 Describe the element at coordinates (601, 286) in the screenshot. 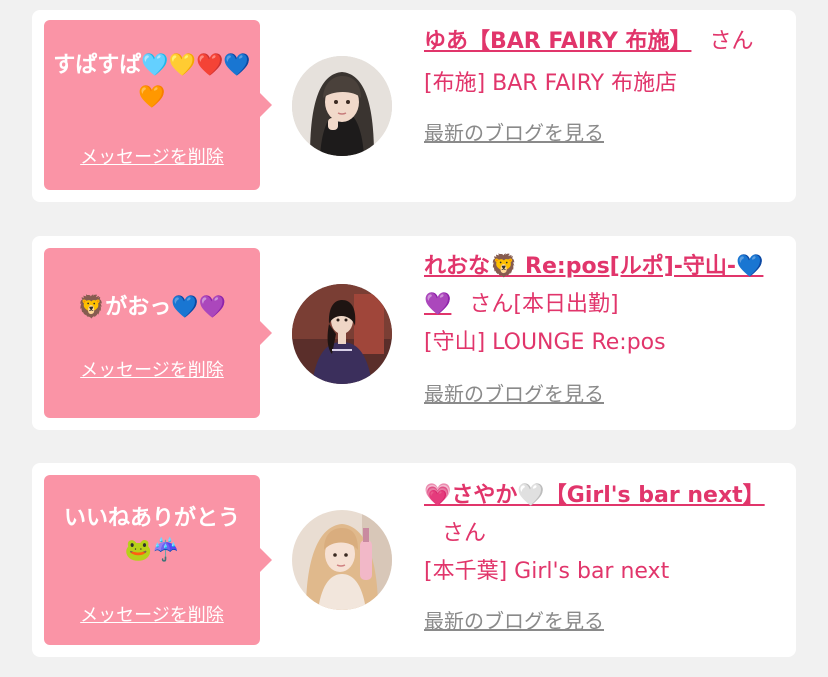

I see `name-line: れおな🦁 Re:pos[ルポ]-守山-💙💜 さん[本日出勤]` at that location.